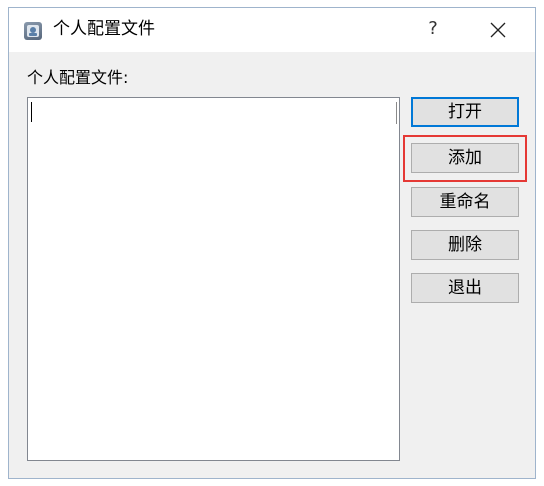 Image resolution: width=544 pixels, height=486 pixels. Describe the element at coordinates (465, 112) in the screenshot. I see `open-button: 打开` at that location.